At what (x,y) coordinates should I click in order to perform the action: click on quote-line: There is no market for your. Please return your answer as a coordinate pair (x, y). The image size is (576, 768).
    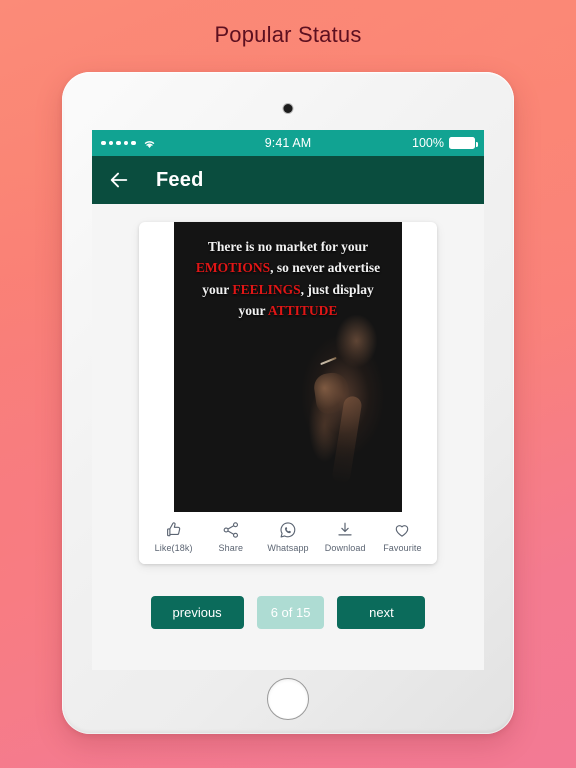
    Looking at the image, I should click on (288, 246).